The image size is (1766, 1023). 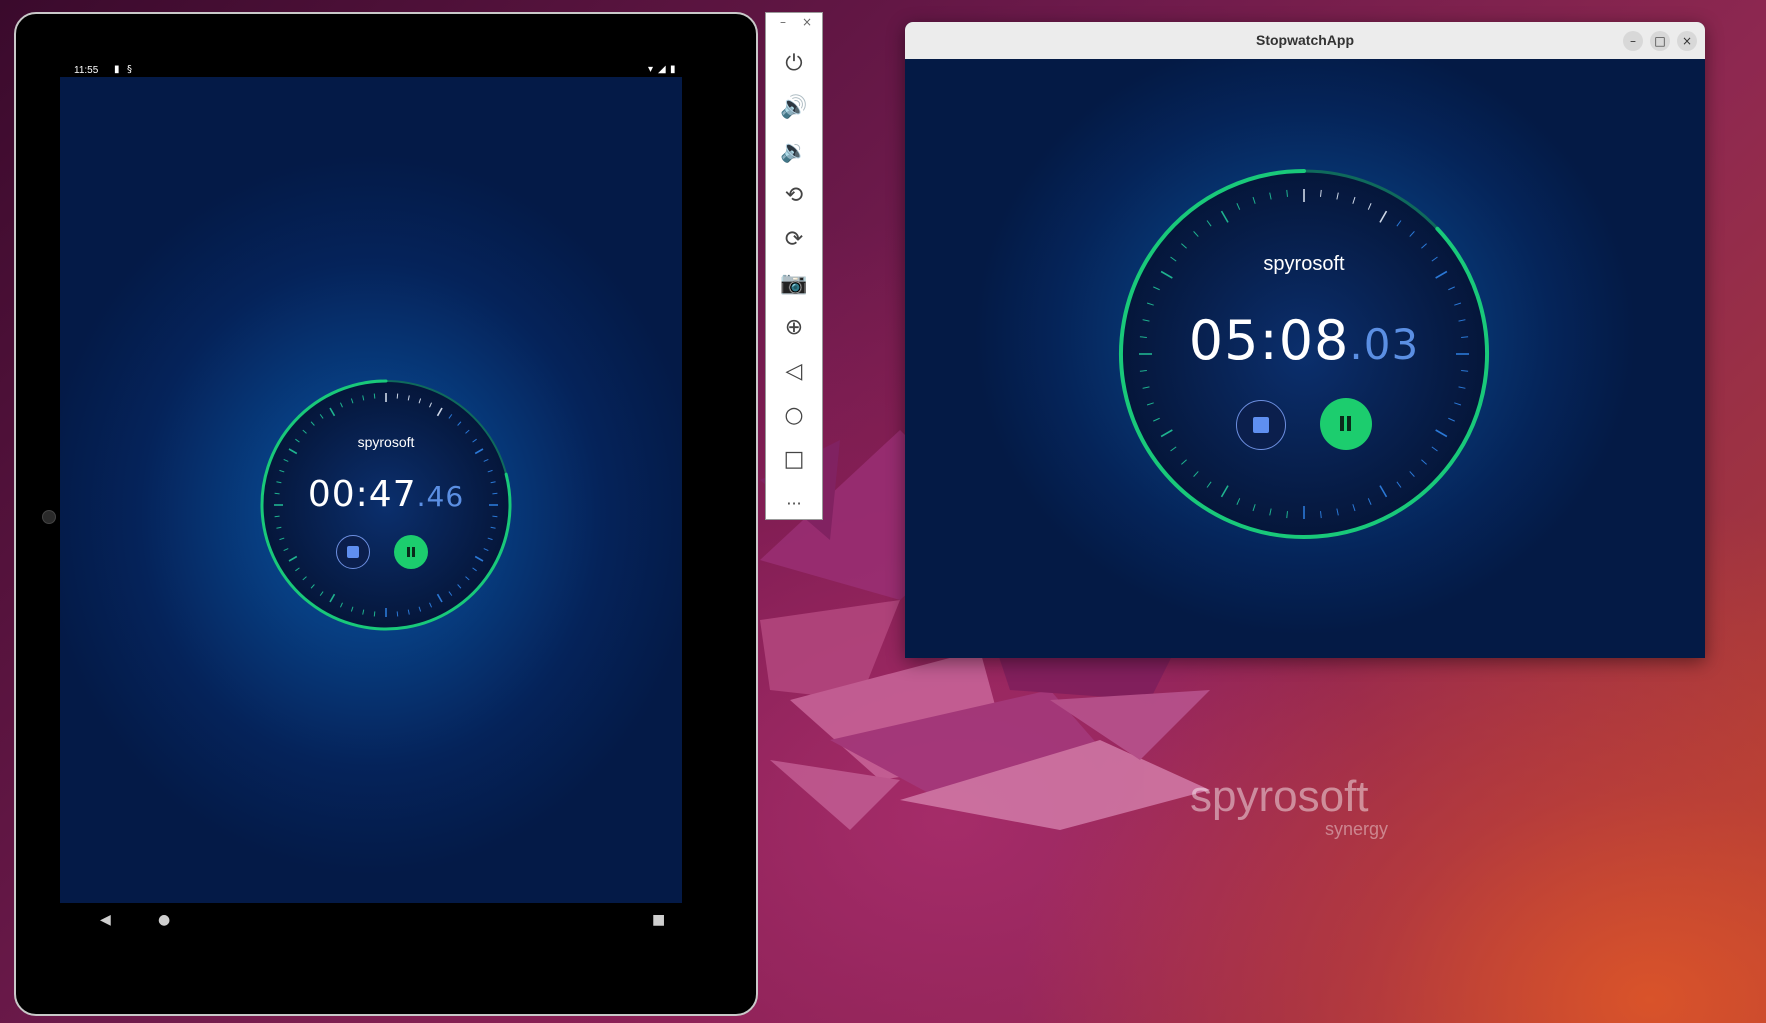 I want to click on volume-down-icon: 🔉, so click(x=794, y=151).